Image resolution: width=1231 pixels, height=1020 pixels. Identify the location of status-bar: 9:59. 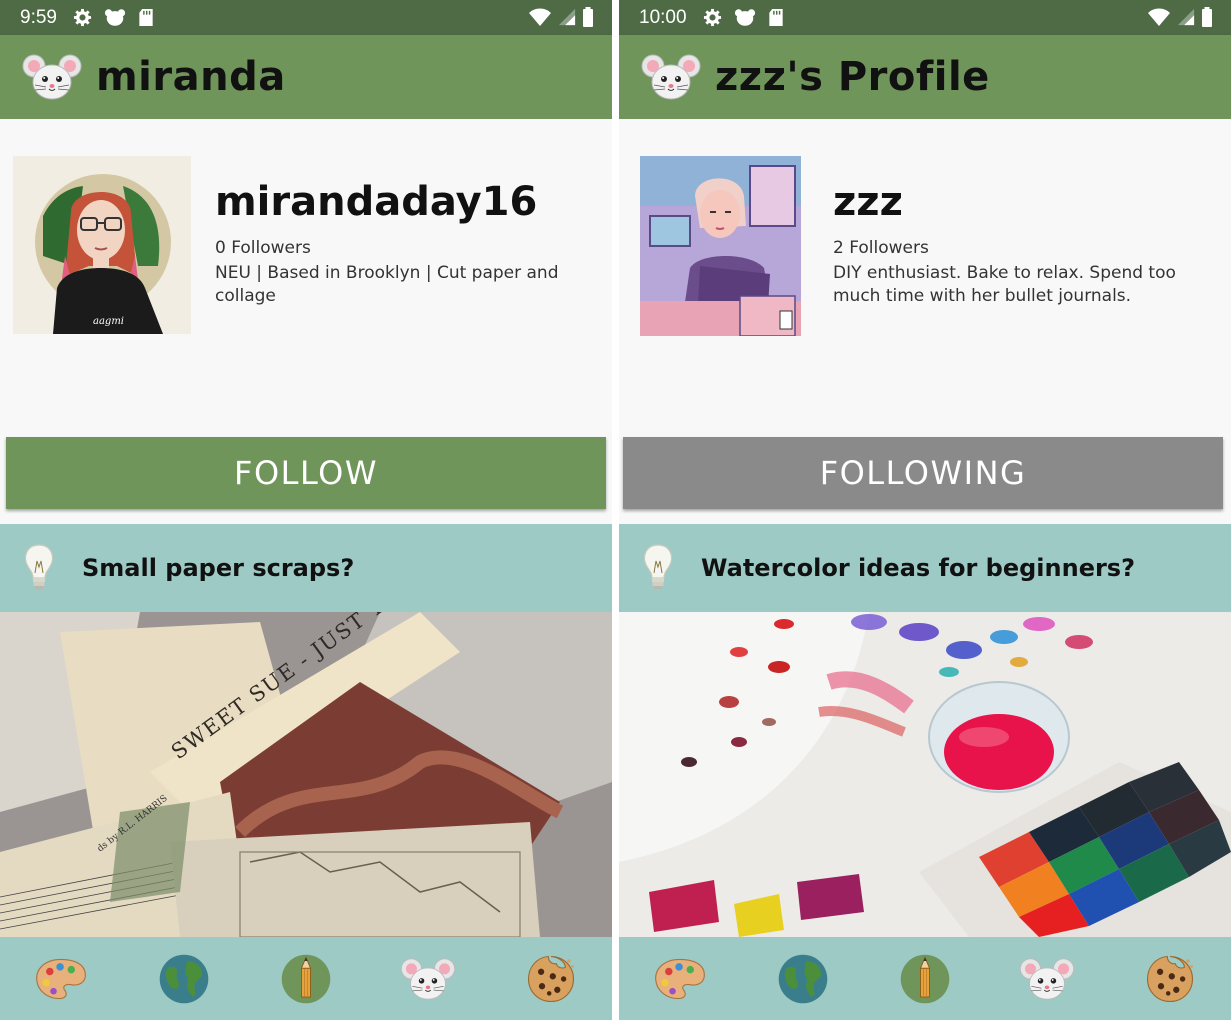
(306, 17).